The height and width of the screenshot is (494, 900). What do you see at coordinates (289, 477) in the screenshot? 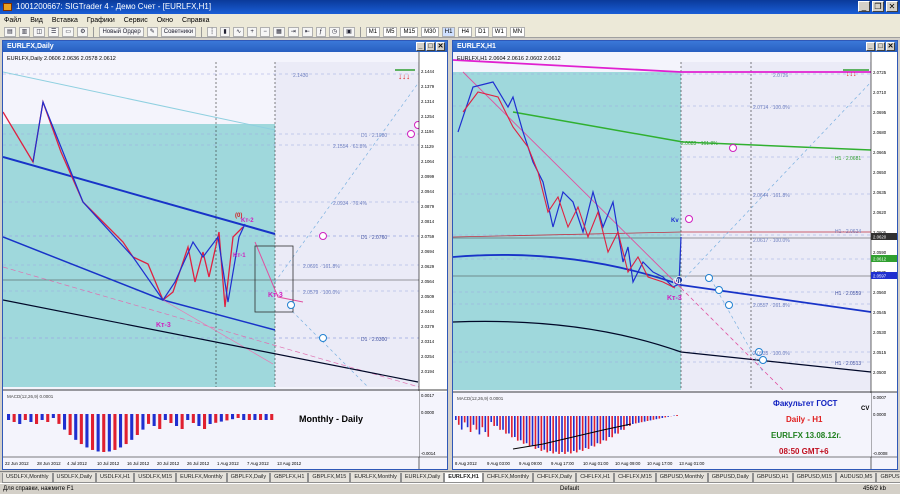
I see `chart-tab: GBPLFX,H1` at bounding box center [289, 477].